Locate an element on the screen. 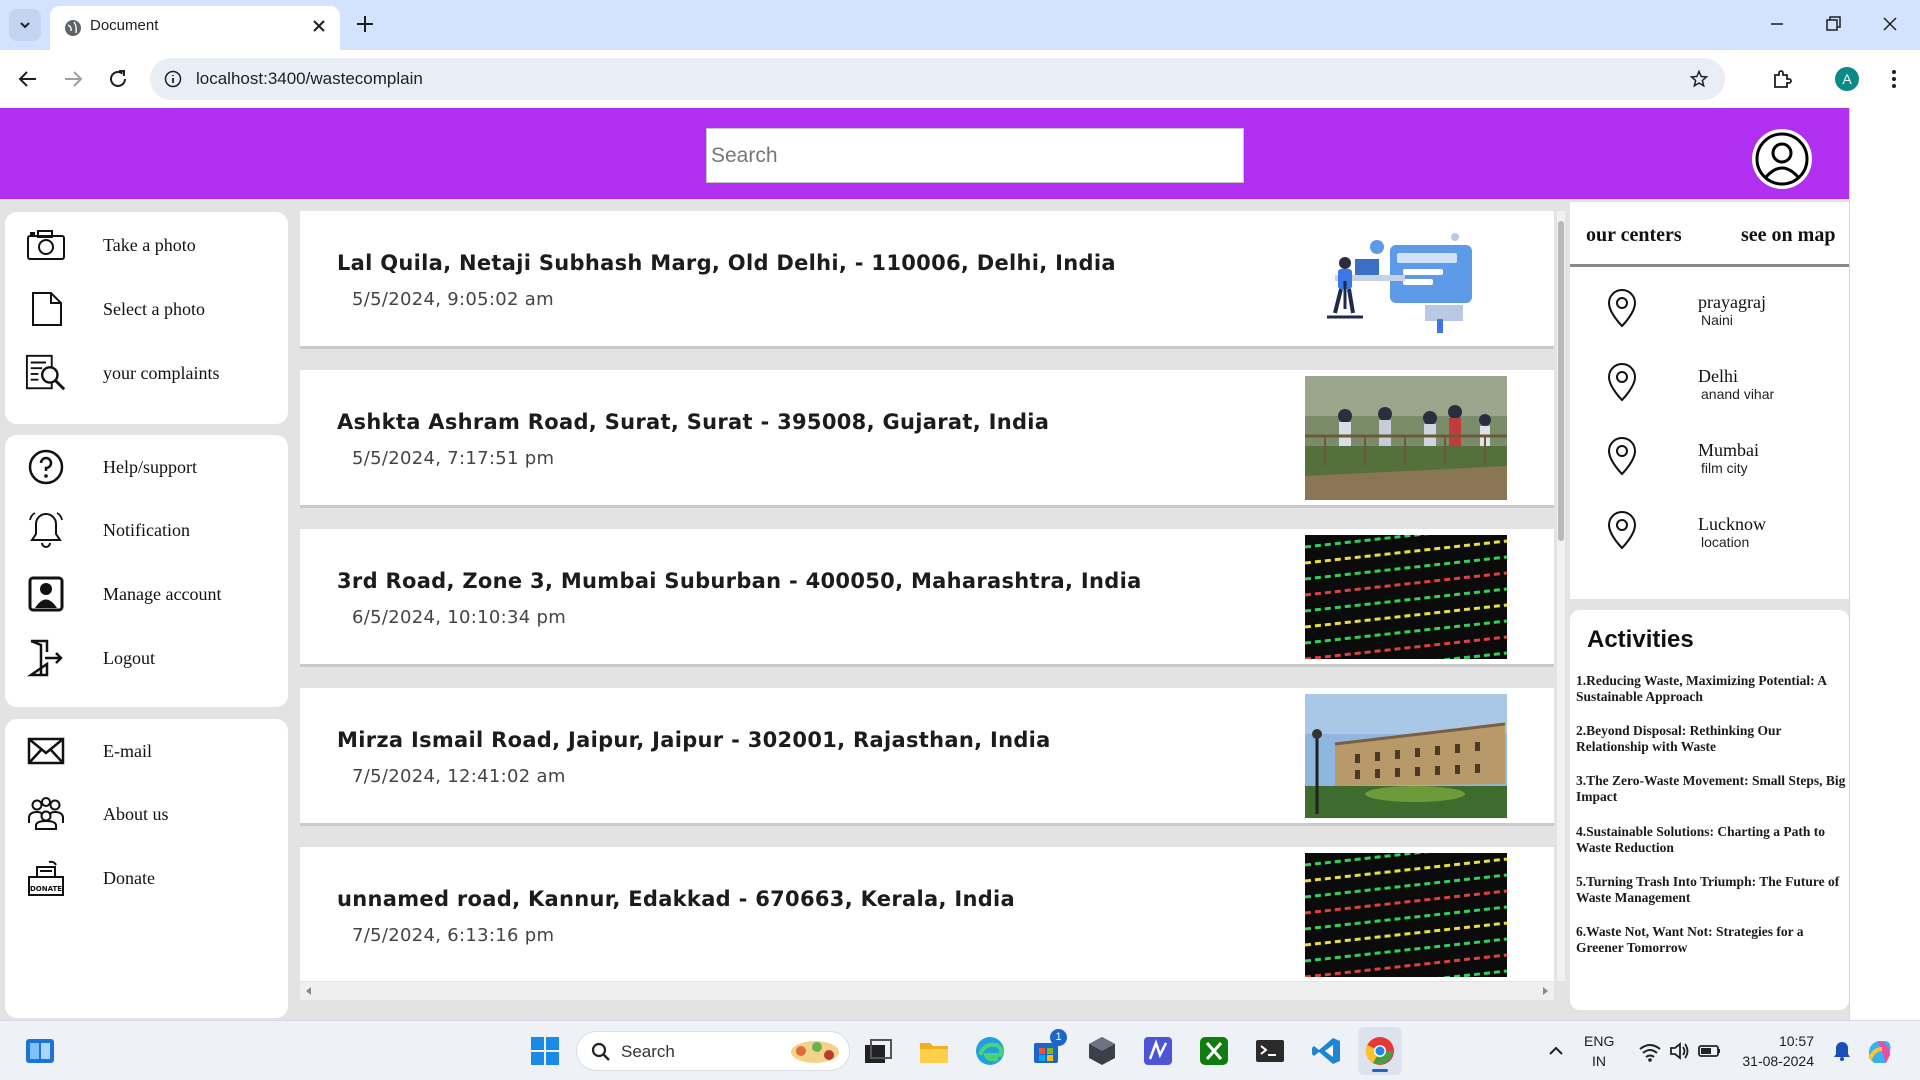  sidebar-item-logout: Logout is located at coordinates (155, 658).